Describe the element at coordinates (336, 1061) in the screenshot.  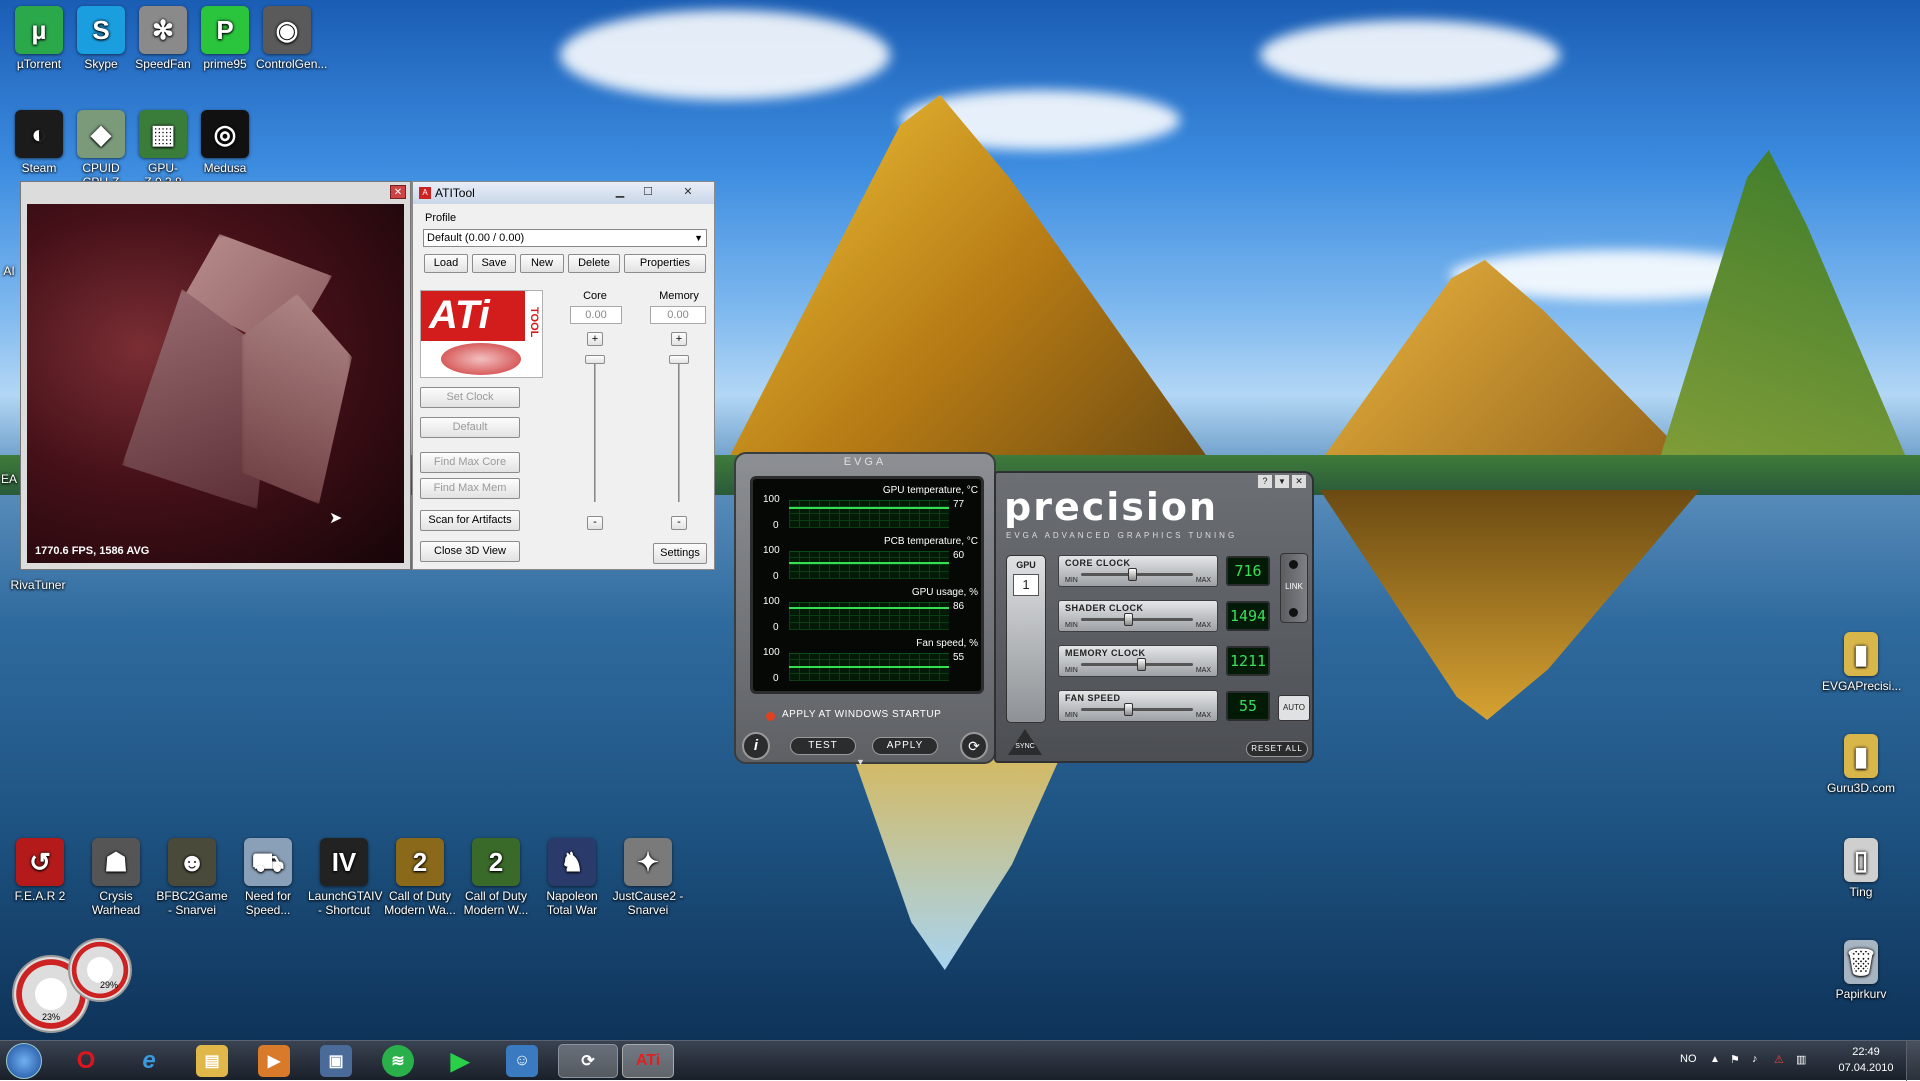
I see `network-icon: ▣` at that location.